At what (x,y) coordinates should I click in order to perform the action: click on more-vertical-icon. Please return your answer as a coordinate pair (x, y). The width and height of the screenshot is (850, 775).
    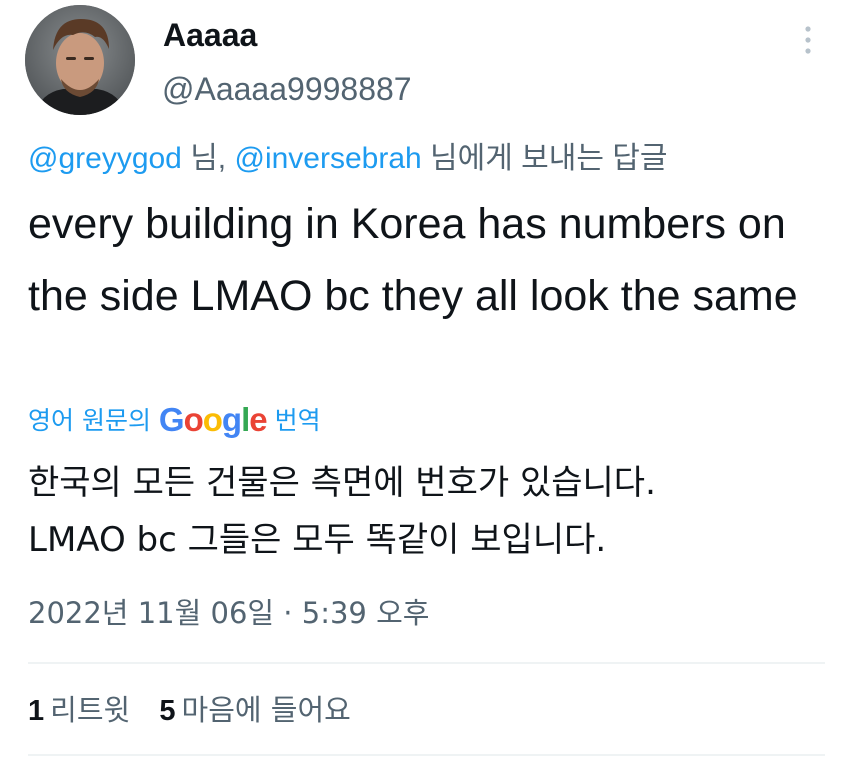
    Looking at the image, I should click on (808, 40).